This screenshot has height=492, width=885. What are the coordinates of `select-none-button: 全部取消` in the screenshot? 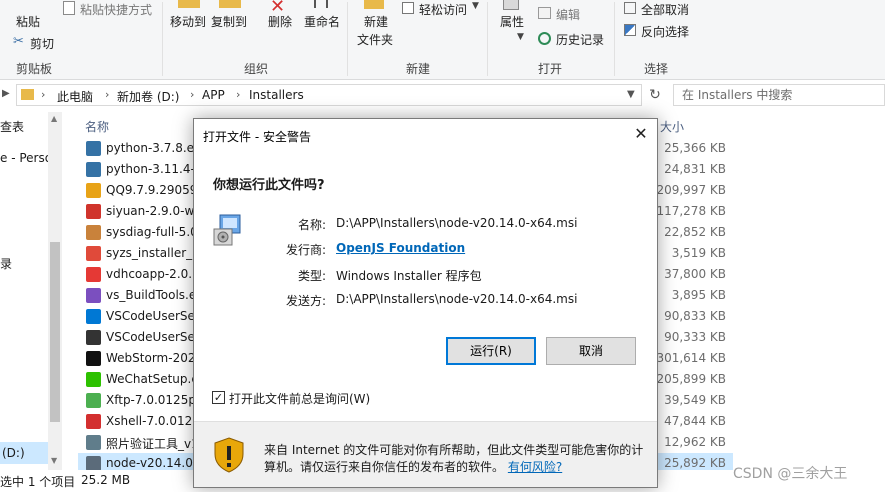 It's located at (665, 9).